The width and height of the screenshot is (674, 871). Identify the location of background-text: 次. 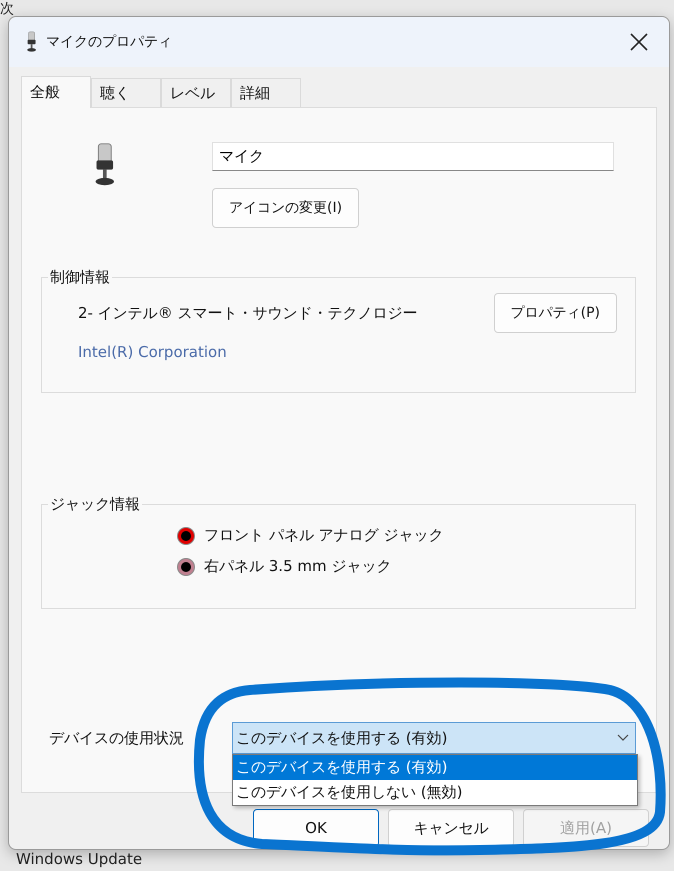
(7, 9).